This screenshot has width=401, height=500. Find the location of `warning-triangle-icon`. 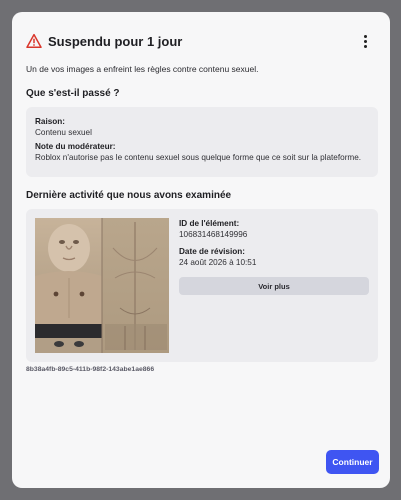

warning-triangle-icon is located at coordinates (34, 41).